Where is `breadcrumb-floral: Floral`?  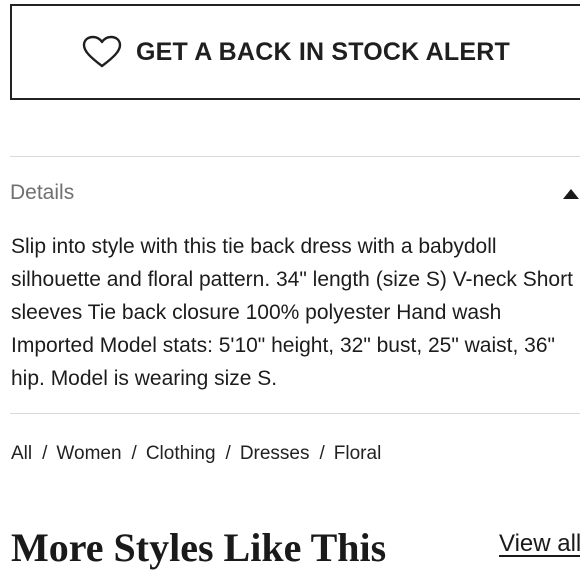 breadcrumb-floral: Floral is located at coordinates (358, 454).